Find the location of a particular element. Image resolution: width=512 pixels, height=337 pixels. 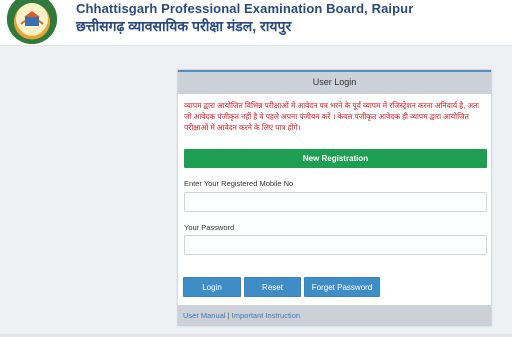

forgot-password-button: Forget Password is located at coordinates (342, 287).